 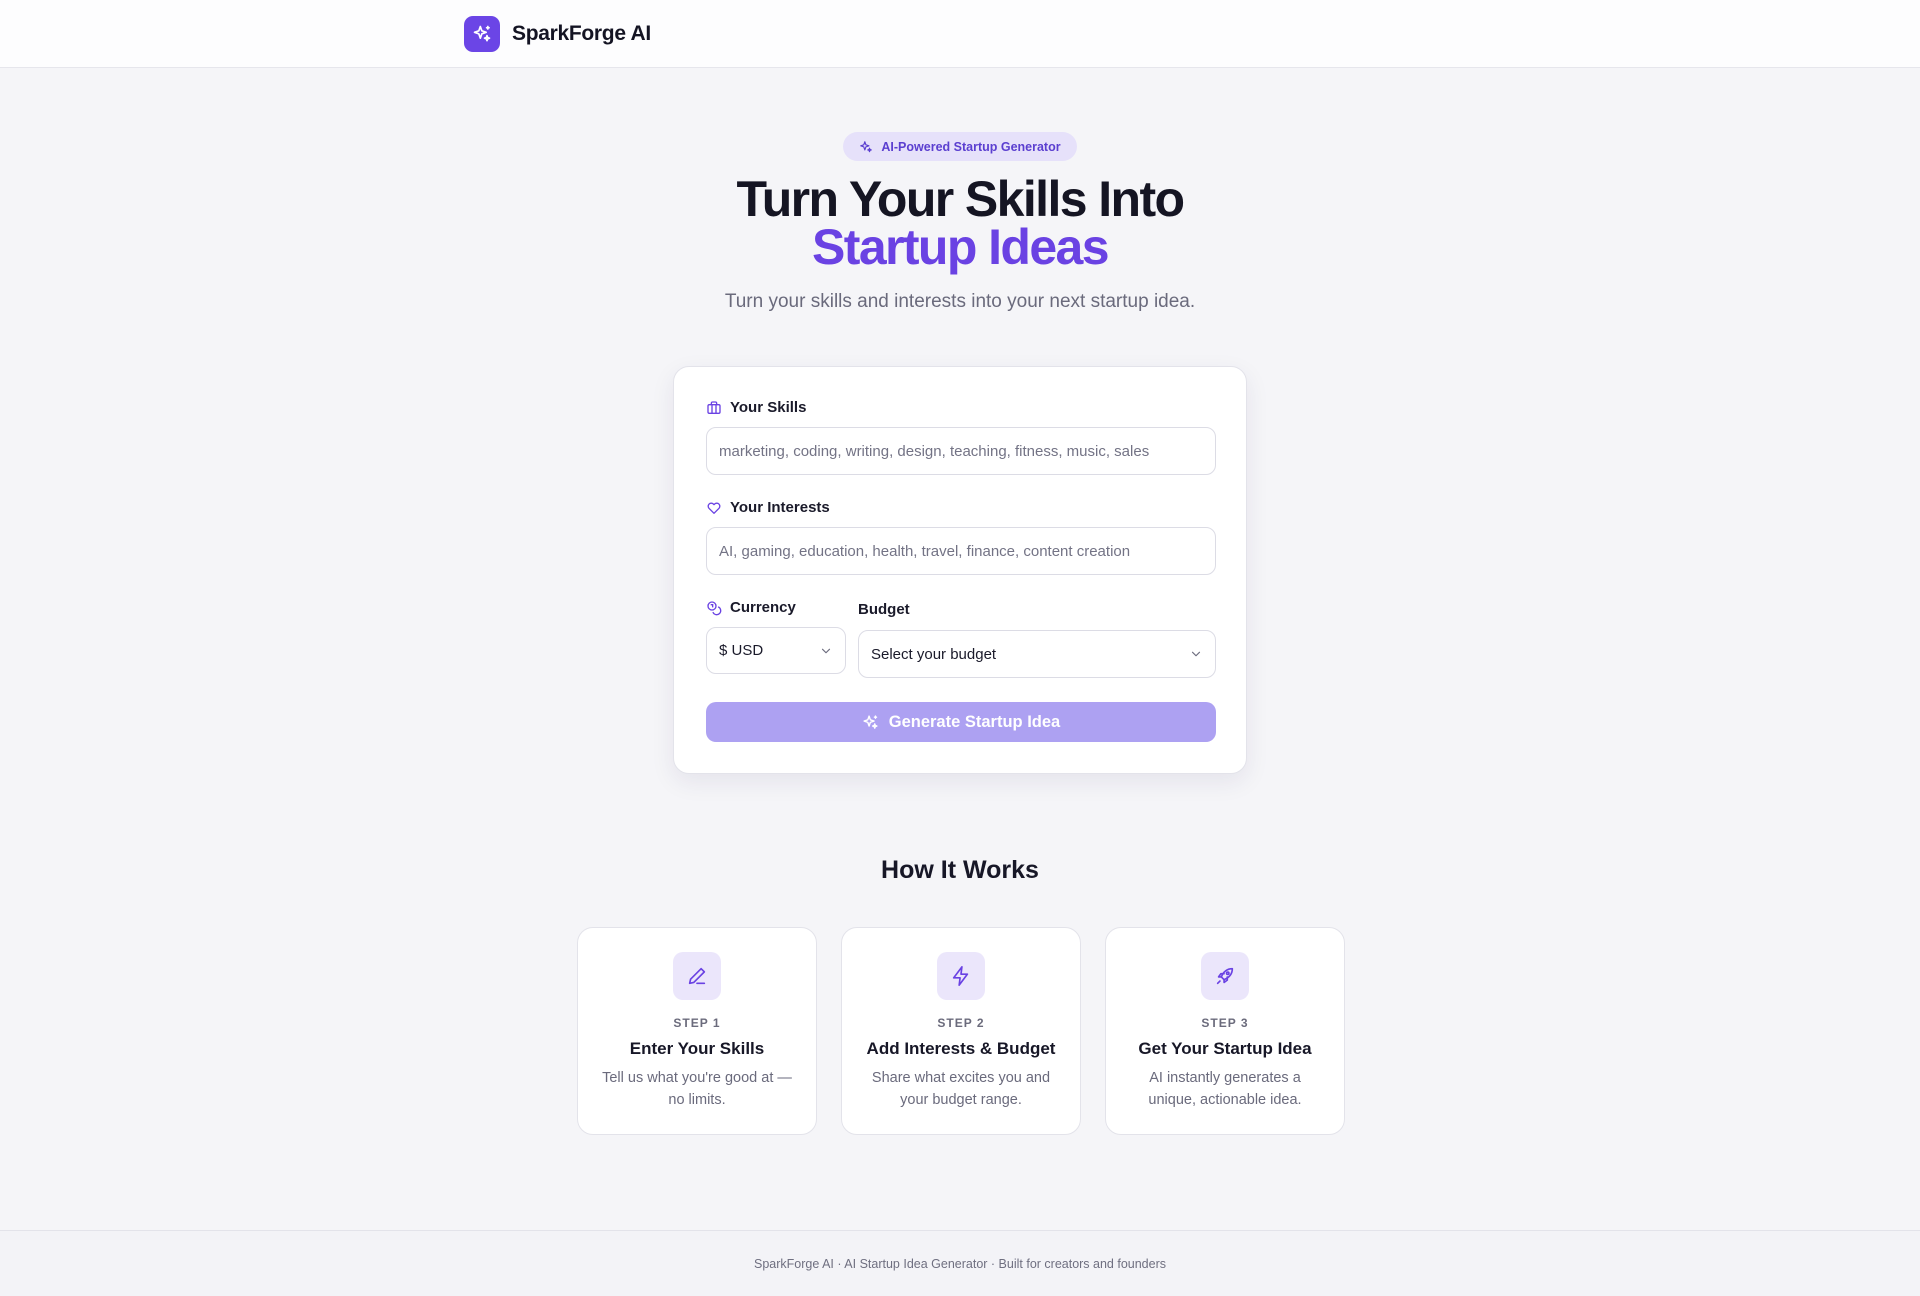 What do you see at coordinates (697, 1048) in the screenshot?
I see `step-title: Enter Your Skills` at bounding box center [697, 1048].